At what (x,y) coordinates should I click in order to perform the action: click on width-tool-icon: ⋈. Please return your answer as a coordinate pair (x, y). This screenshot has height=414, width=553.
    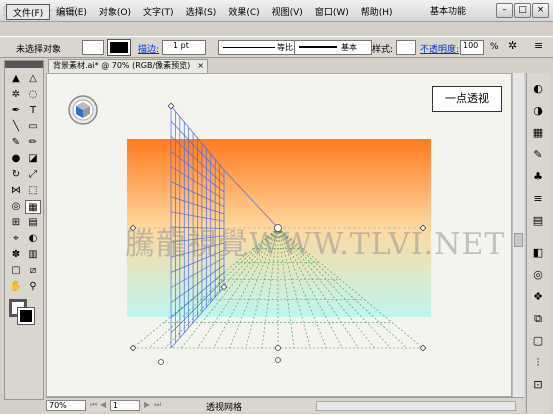
    Looking at the image, I should click on (16, 191).